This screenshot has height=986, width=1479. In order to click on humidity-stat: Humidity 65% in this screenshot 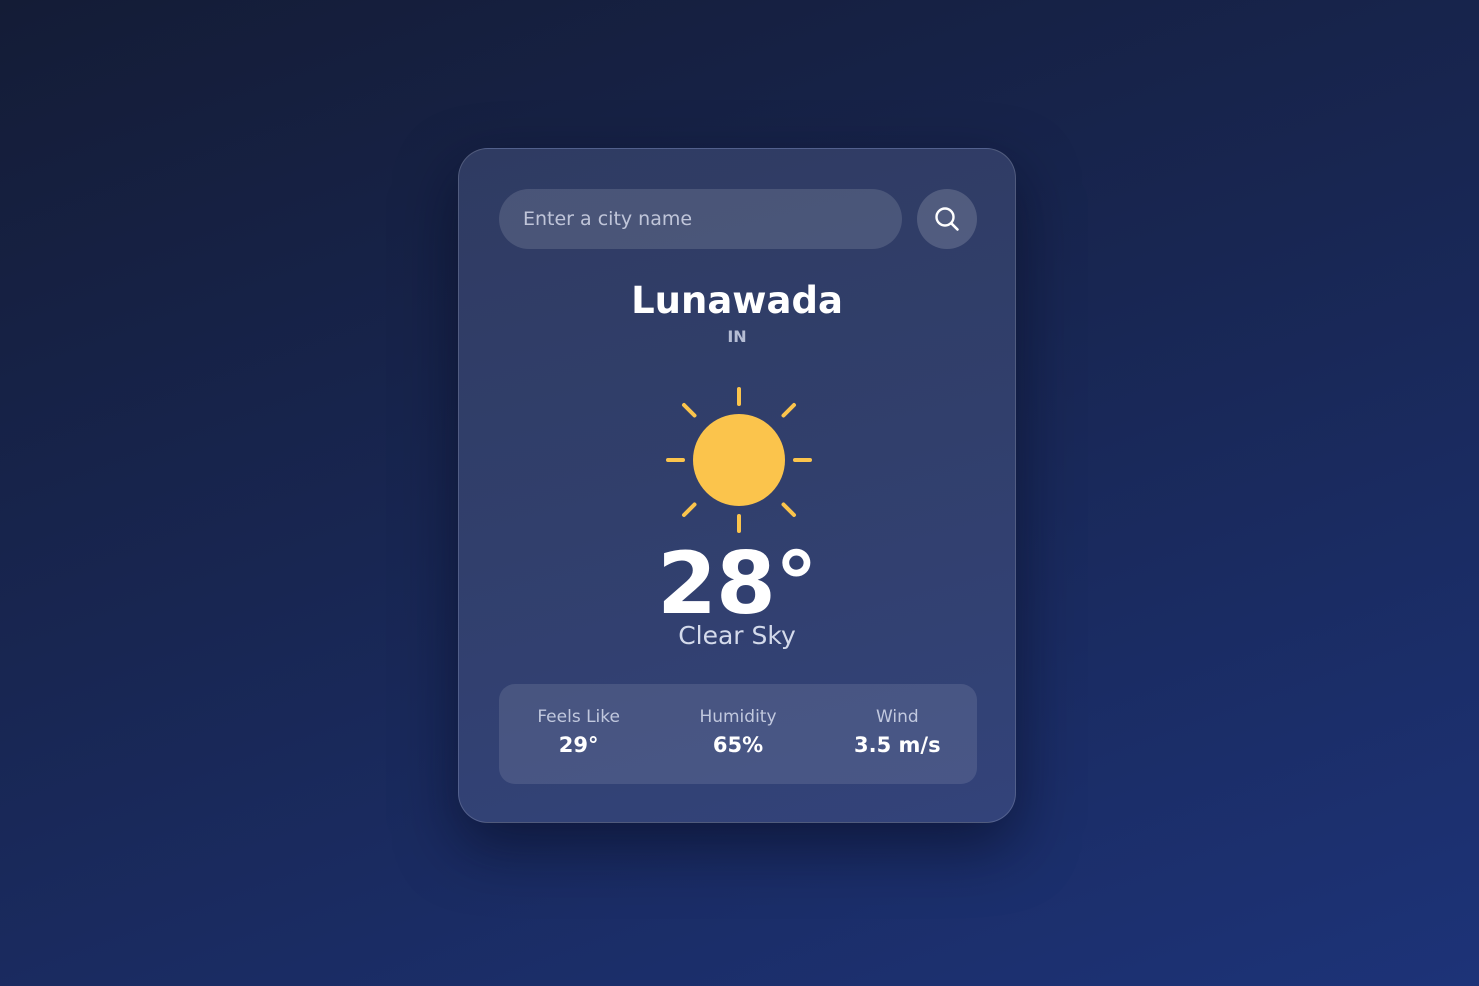, I will do `click(737, 734)`.